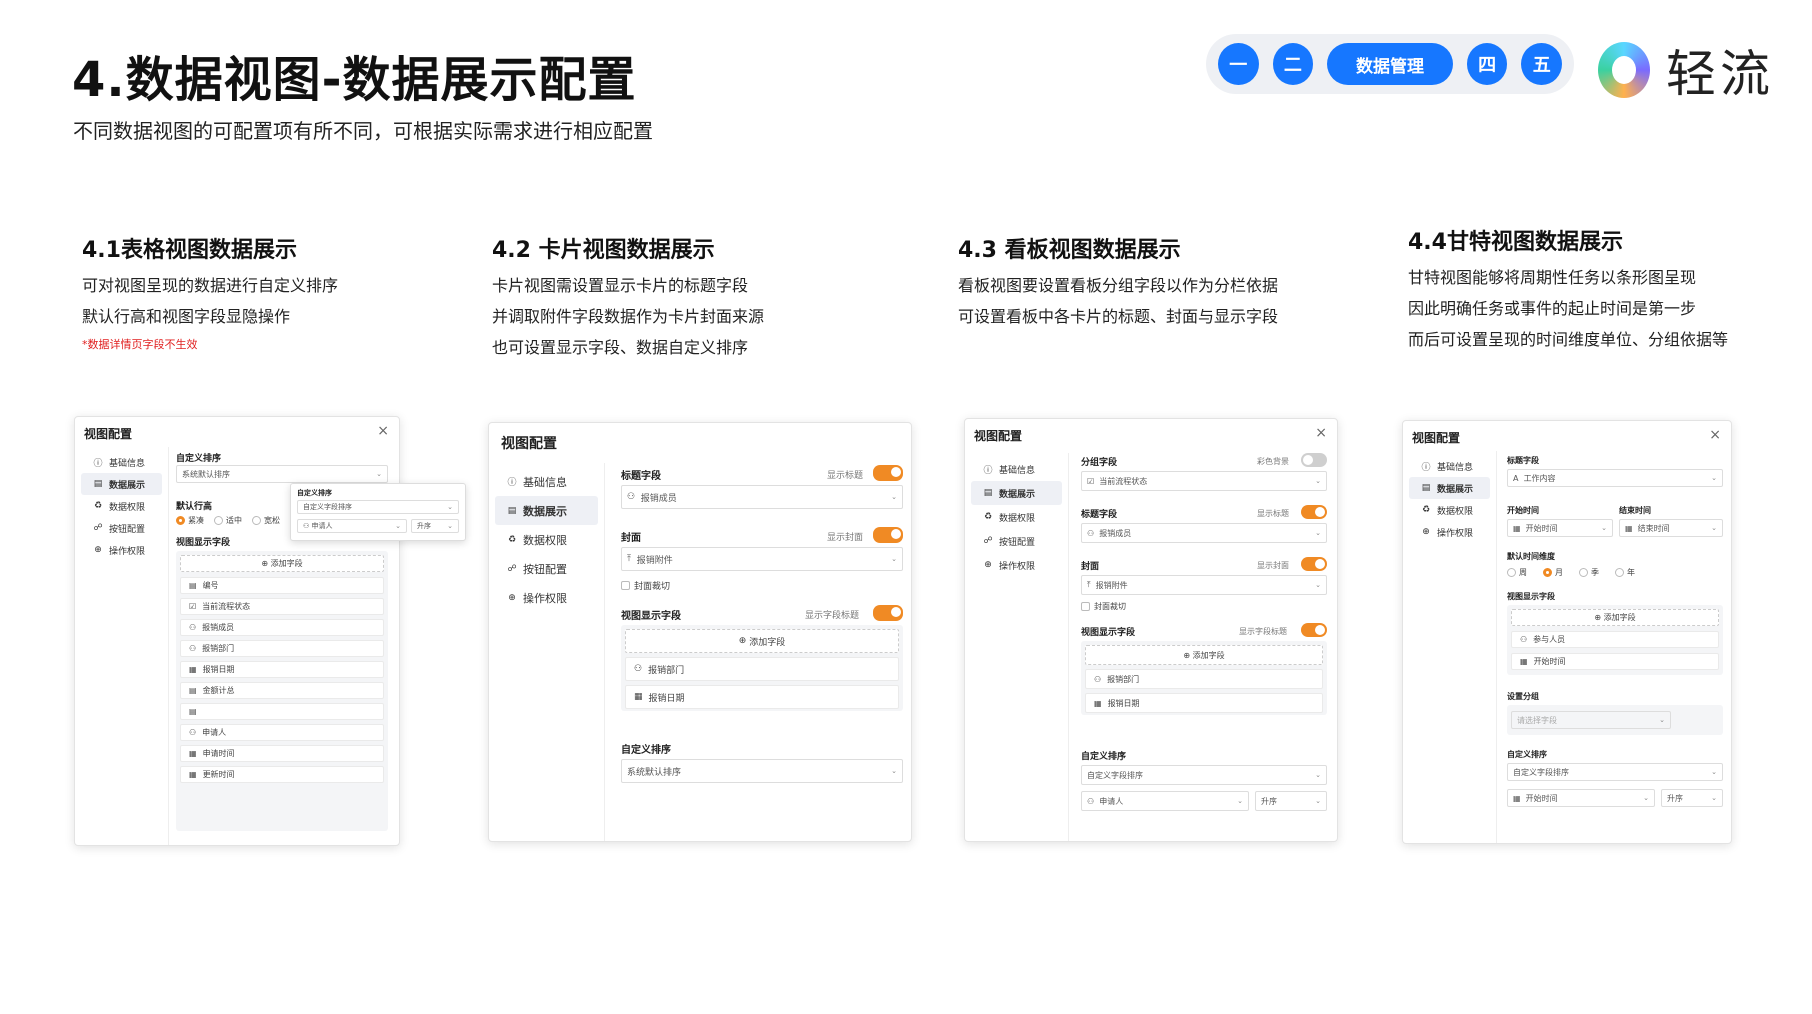 Image resolution: width=1812 pixels, height=1014 pixels. What do you see at coordinates (1581, 798) in the screenshot?
I see `sort-field-select: ▦ 开始时间 ⌄` at bounding box center [1581, 798].